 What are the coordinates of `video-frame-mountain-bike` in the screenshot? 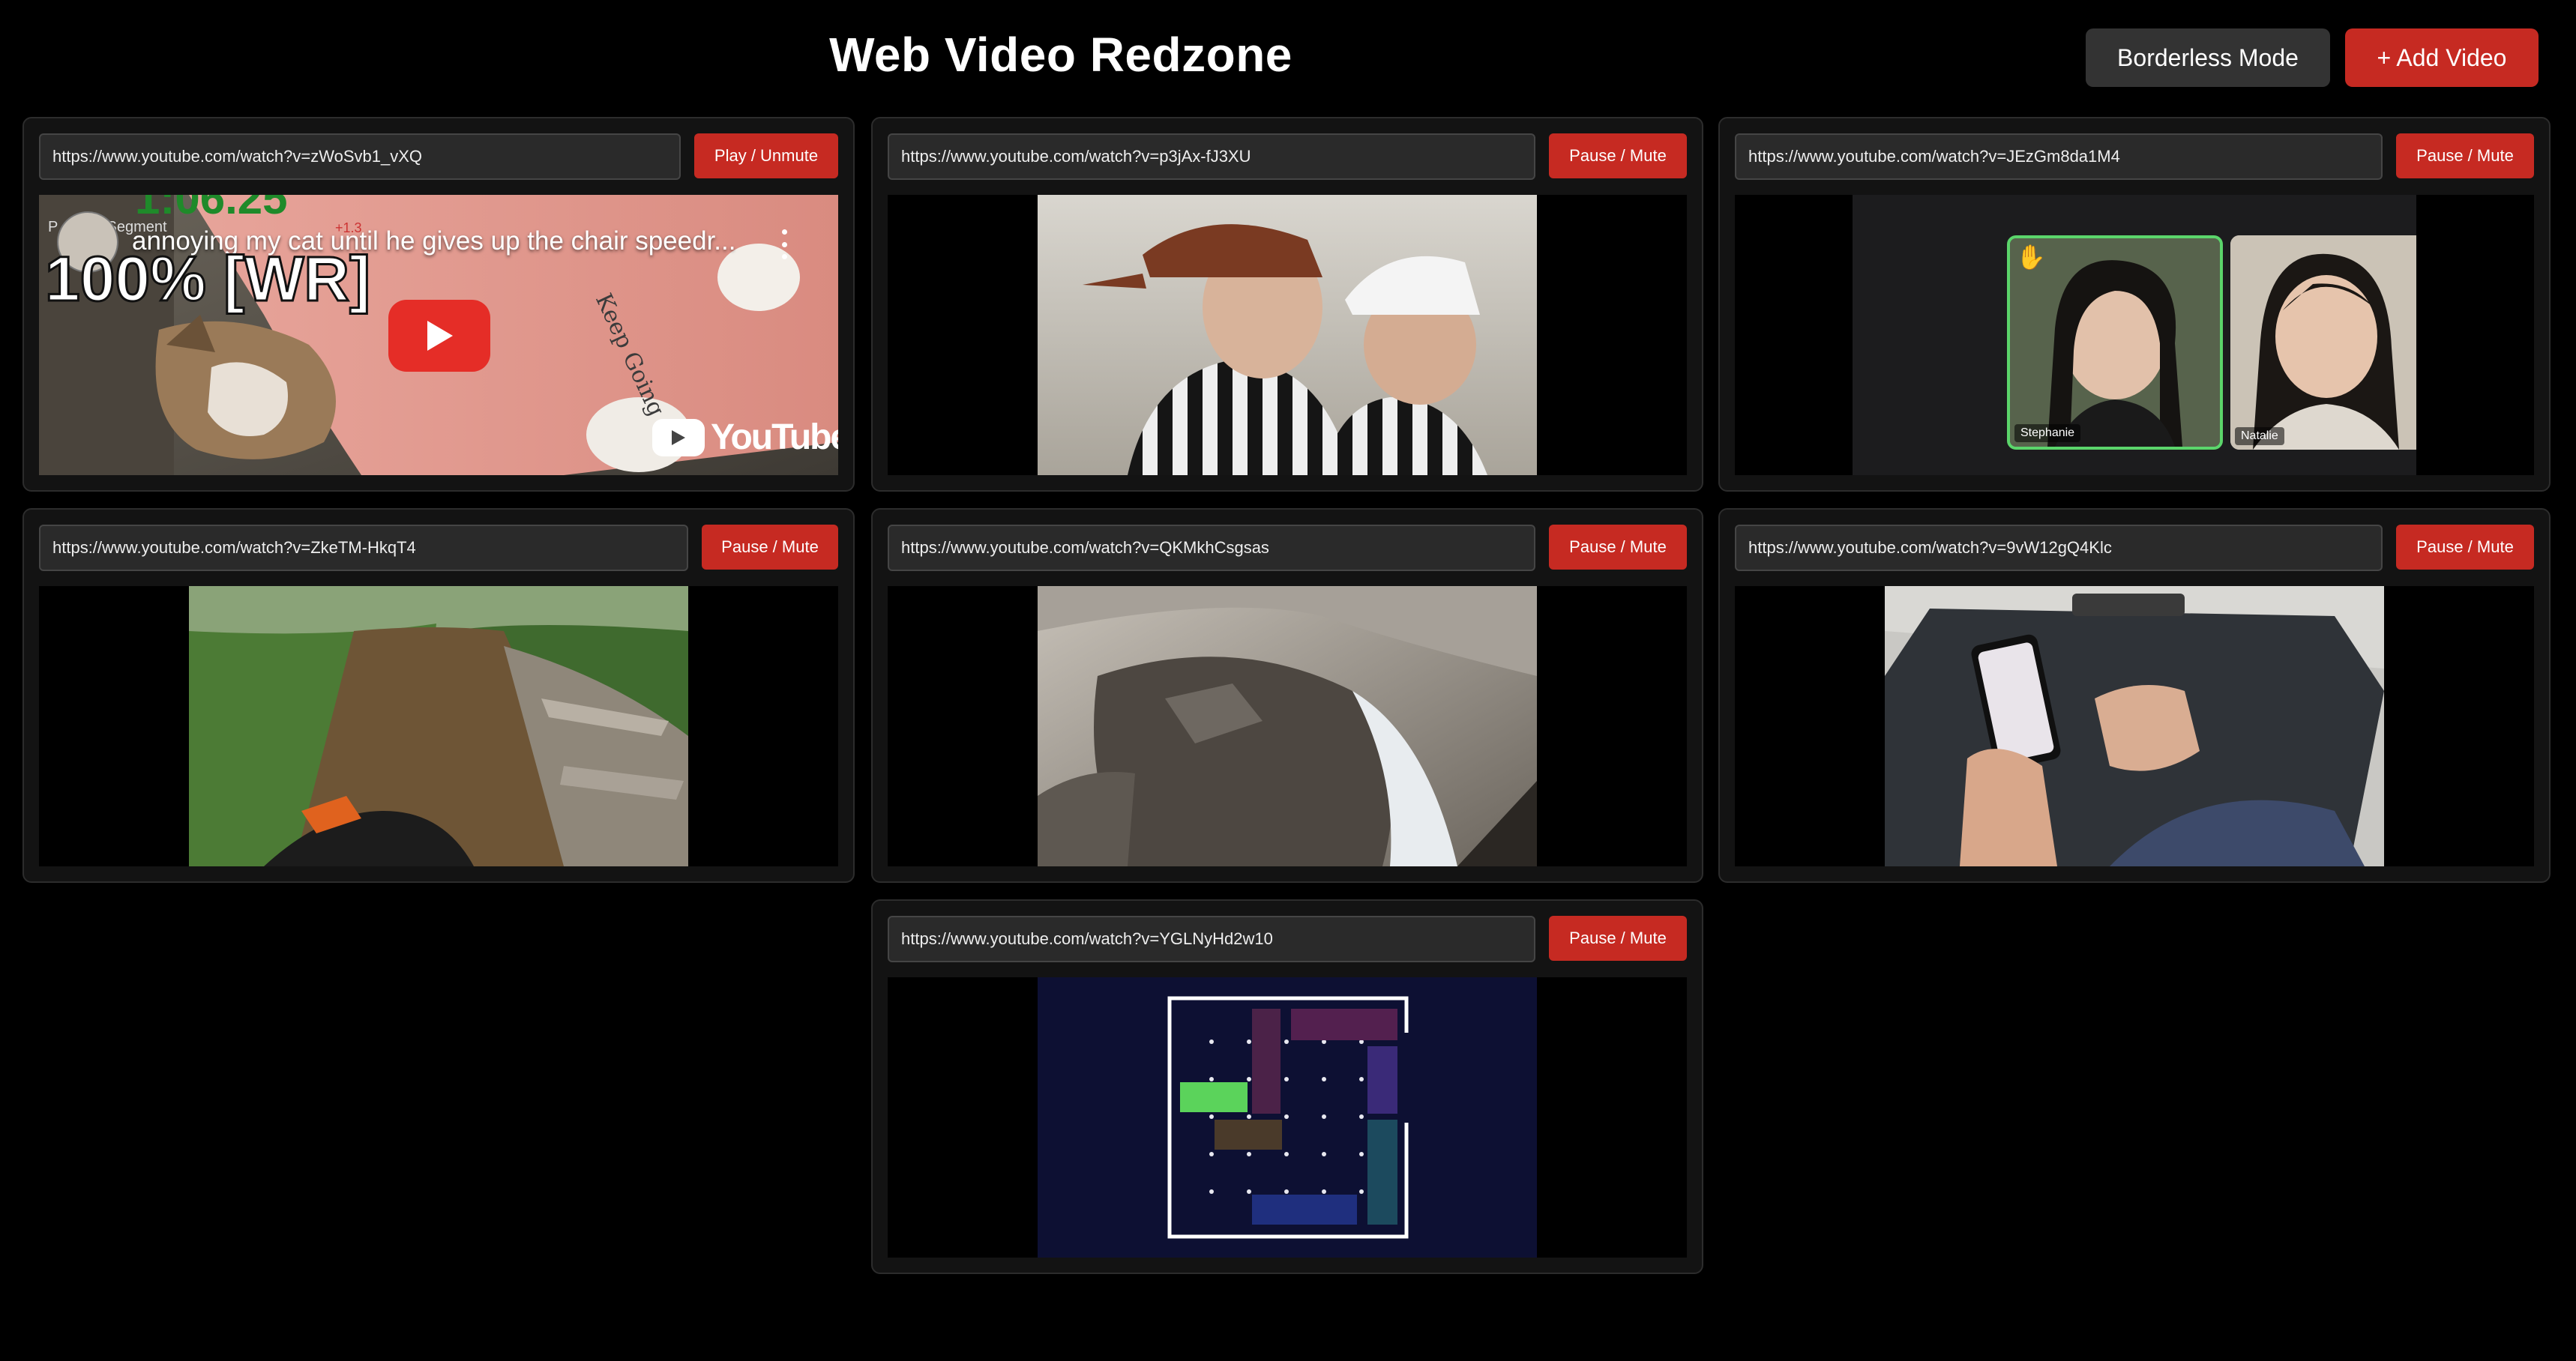 It's located at (438, 726).